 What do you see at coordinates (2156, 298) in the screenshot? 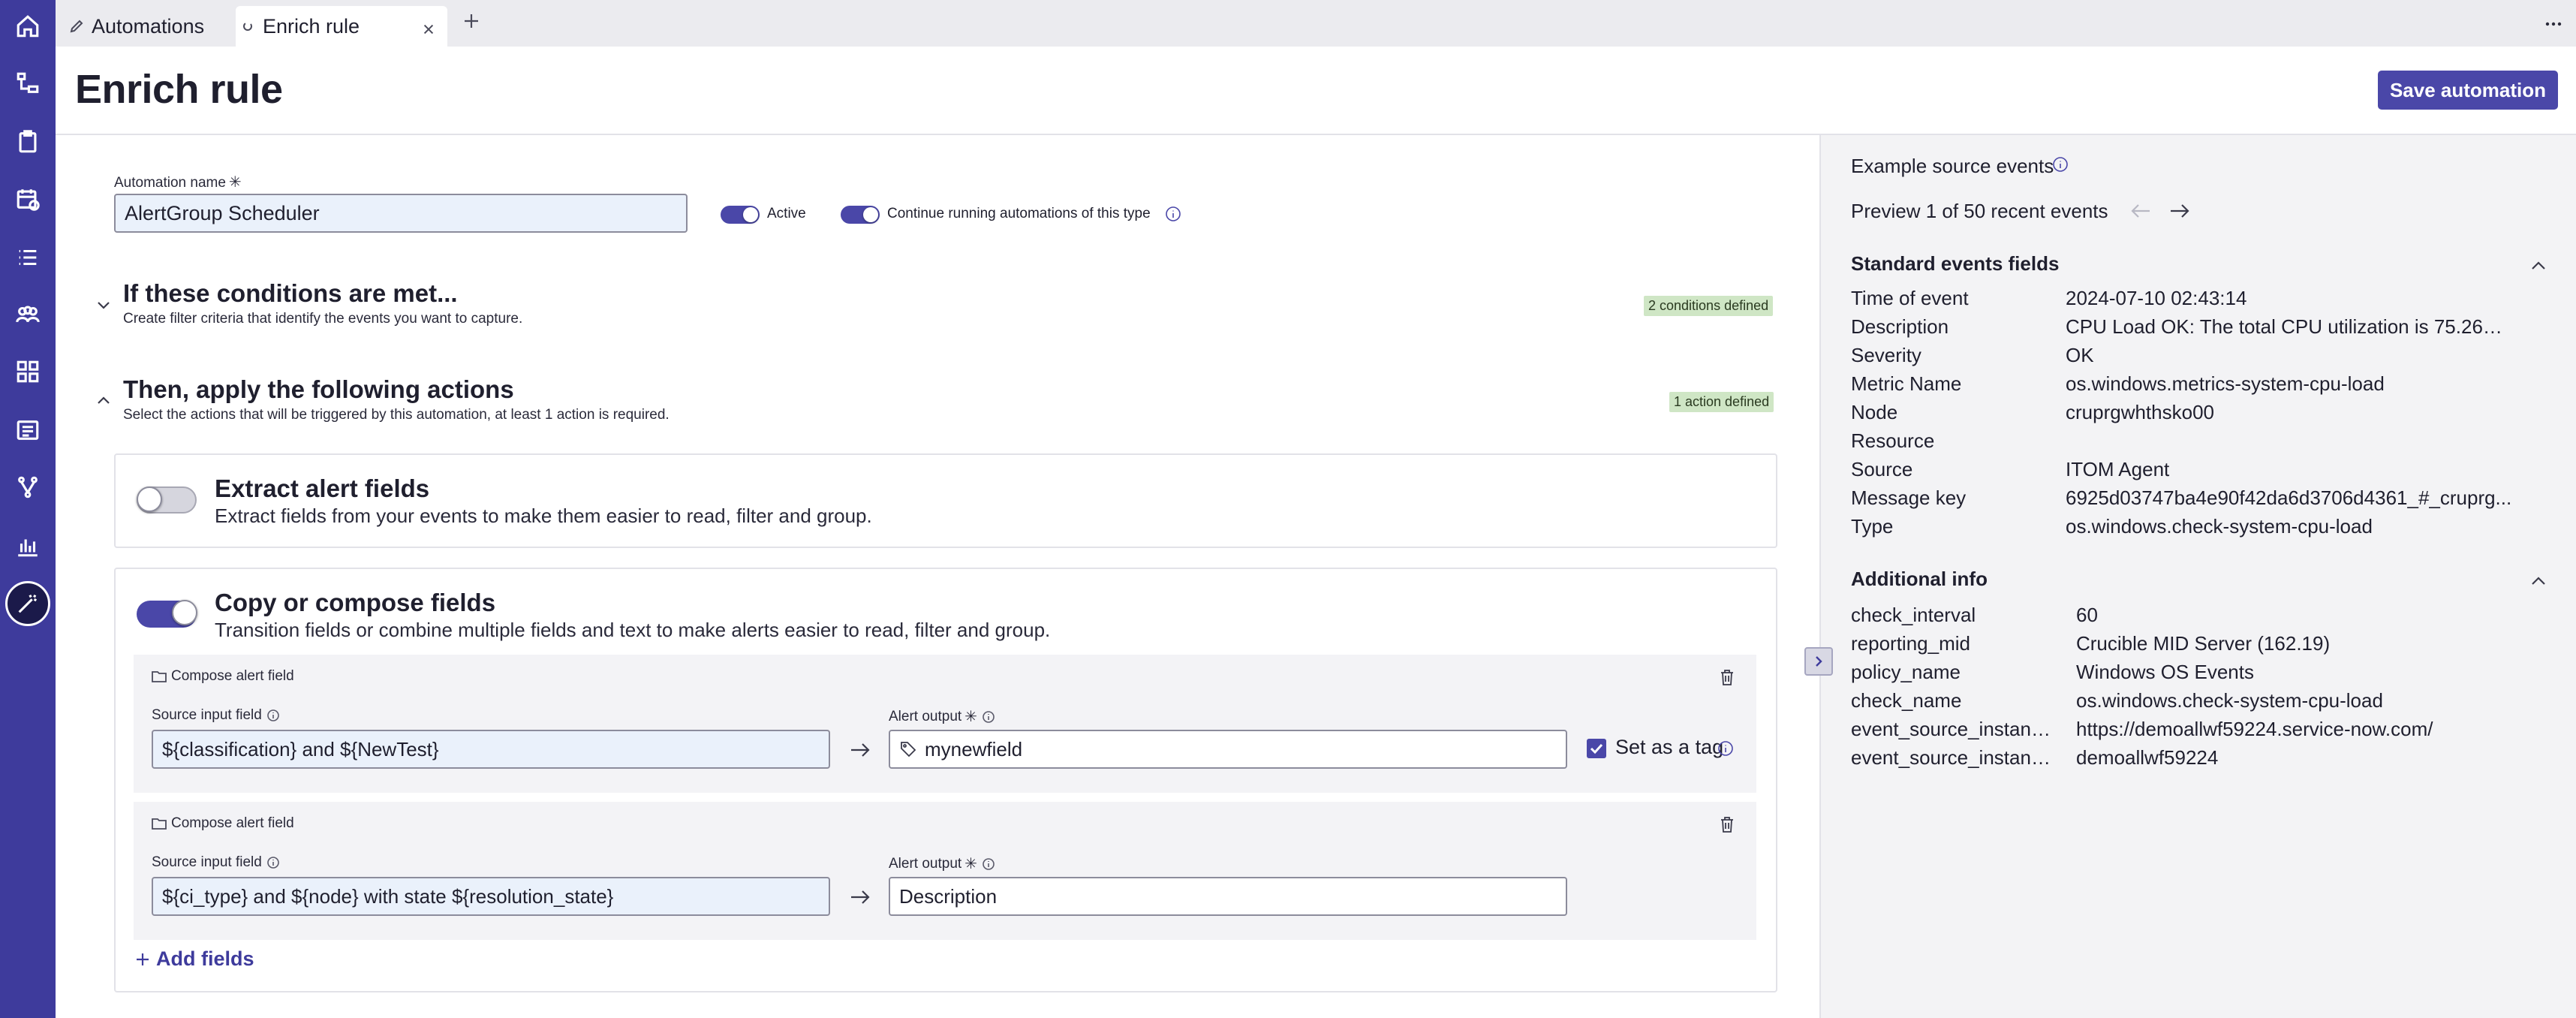
I see `field-value: 2024-07-10 02:43:14` at bounding box center [2156, 298].